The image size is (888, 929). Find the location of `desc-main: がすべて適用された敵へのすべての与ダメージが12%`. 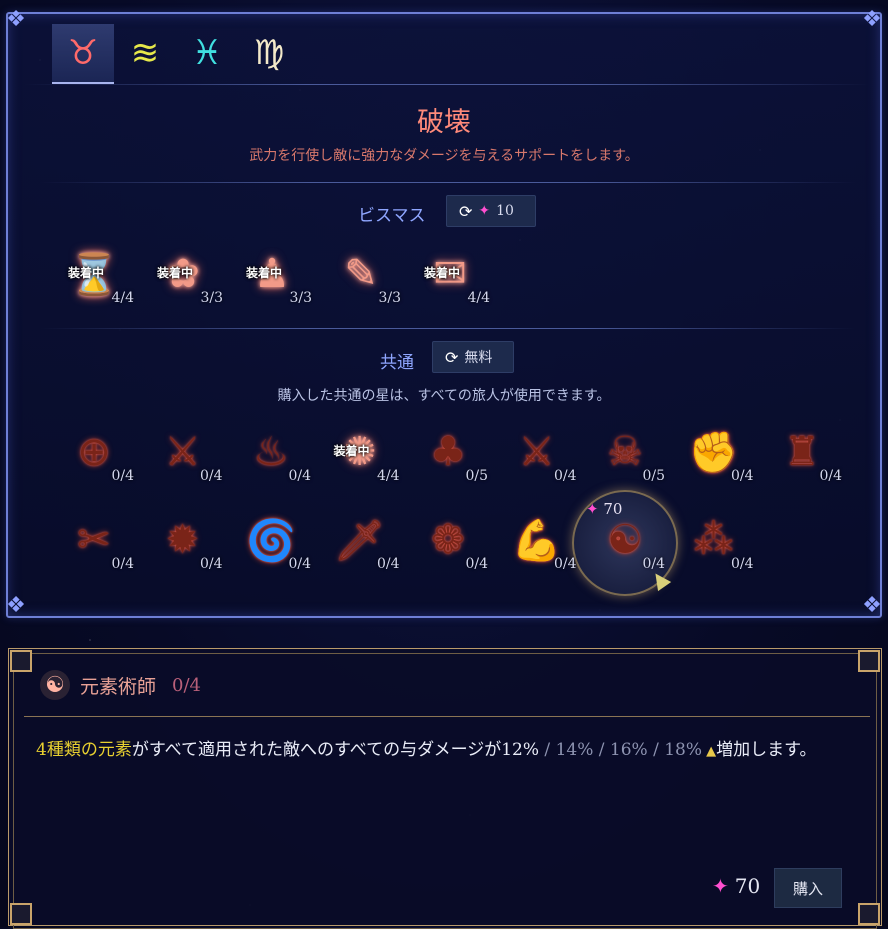

desc-main: がすべて適用された敵へのすべての与ダメージが12% is located at coordinates (335, 750).